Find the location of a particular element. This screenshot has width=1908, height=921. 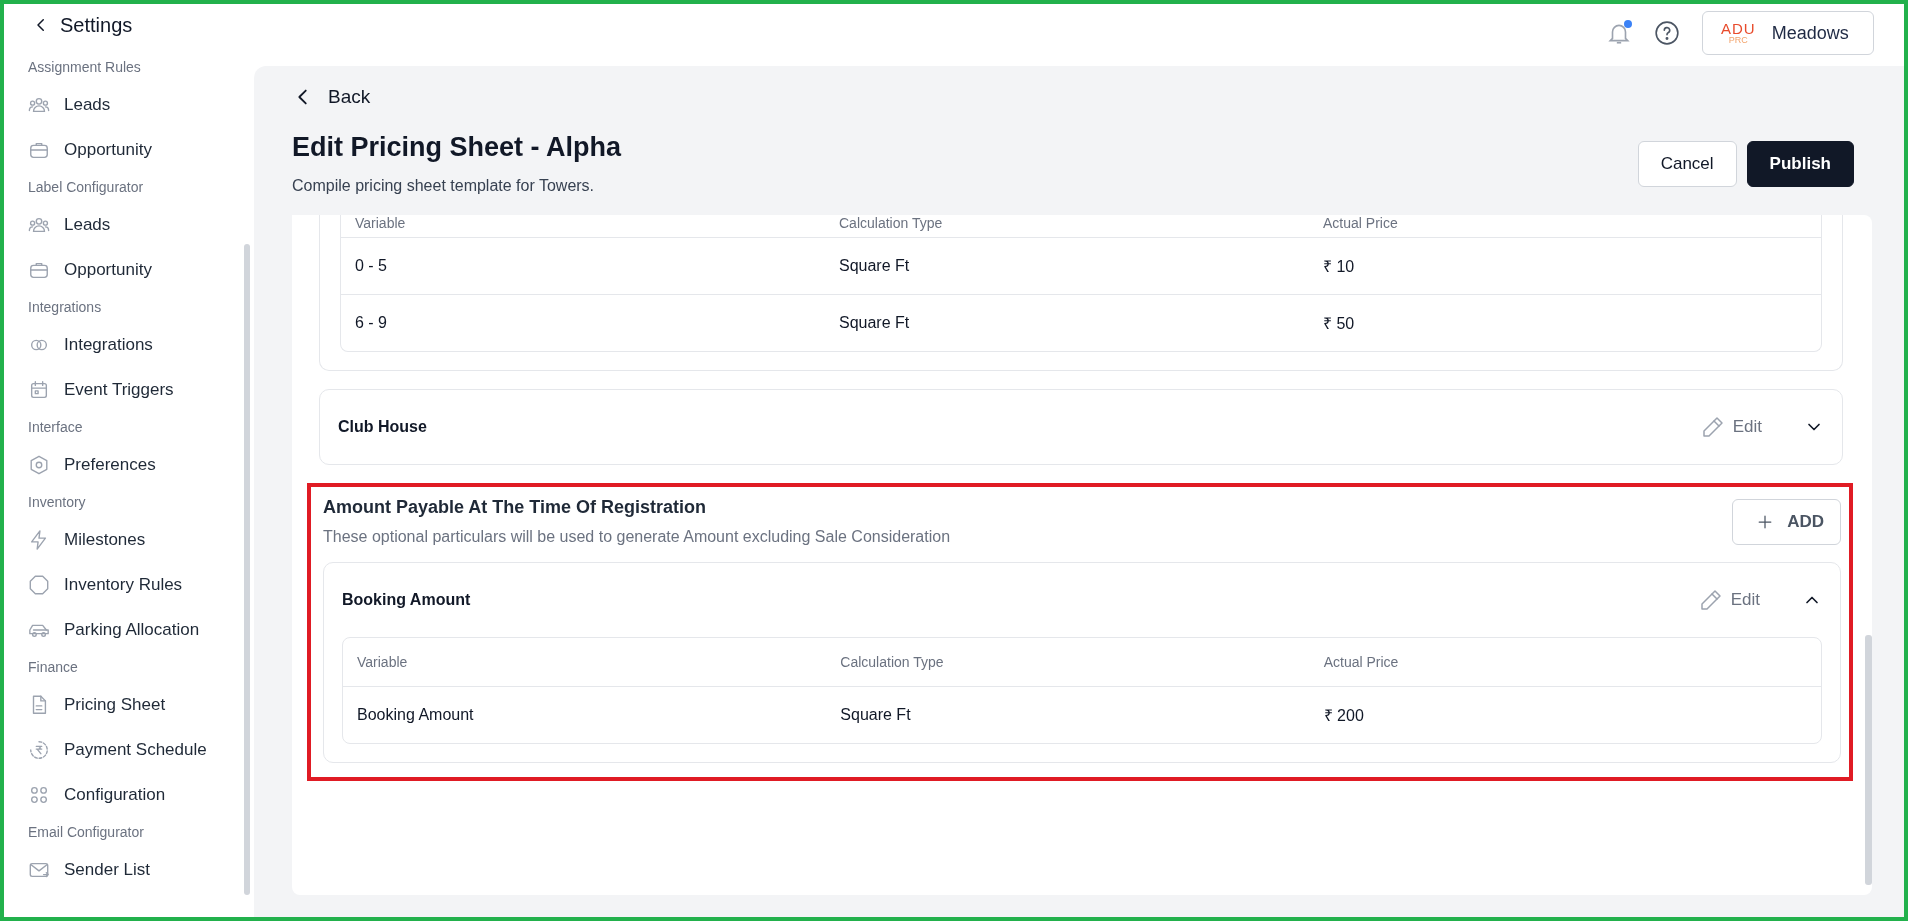

sidebar-item: Payment Schedule is located at coordinates (136, 749).